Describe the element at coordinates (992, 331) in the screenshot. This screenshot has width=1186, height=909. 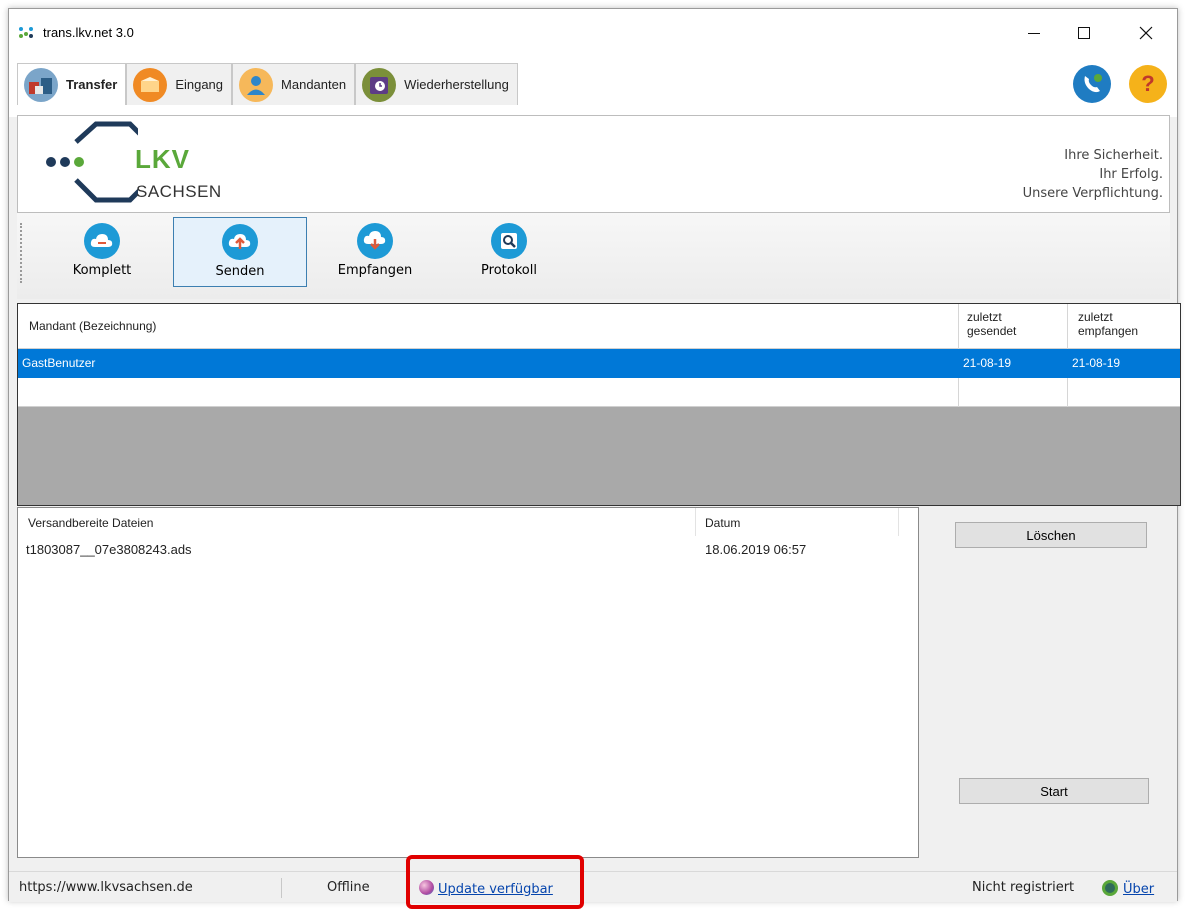
I see `header-line: gesendet` at that location.